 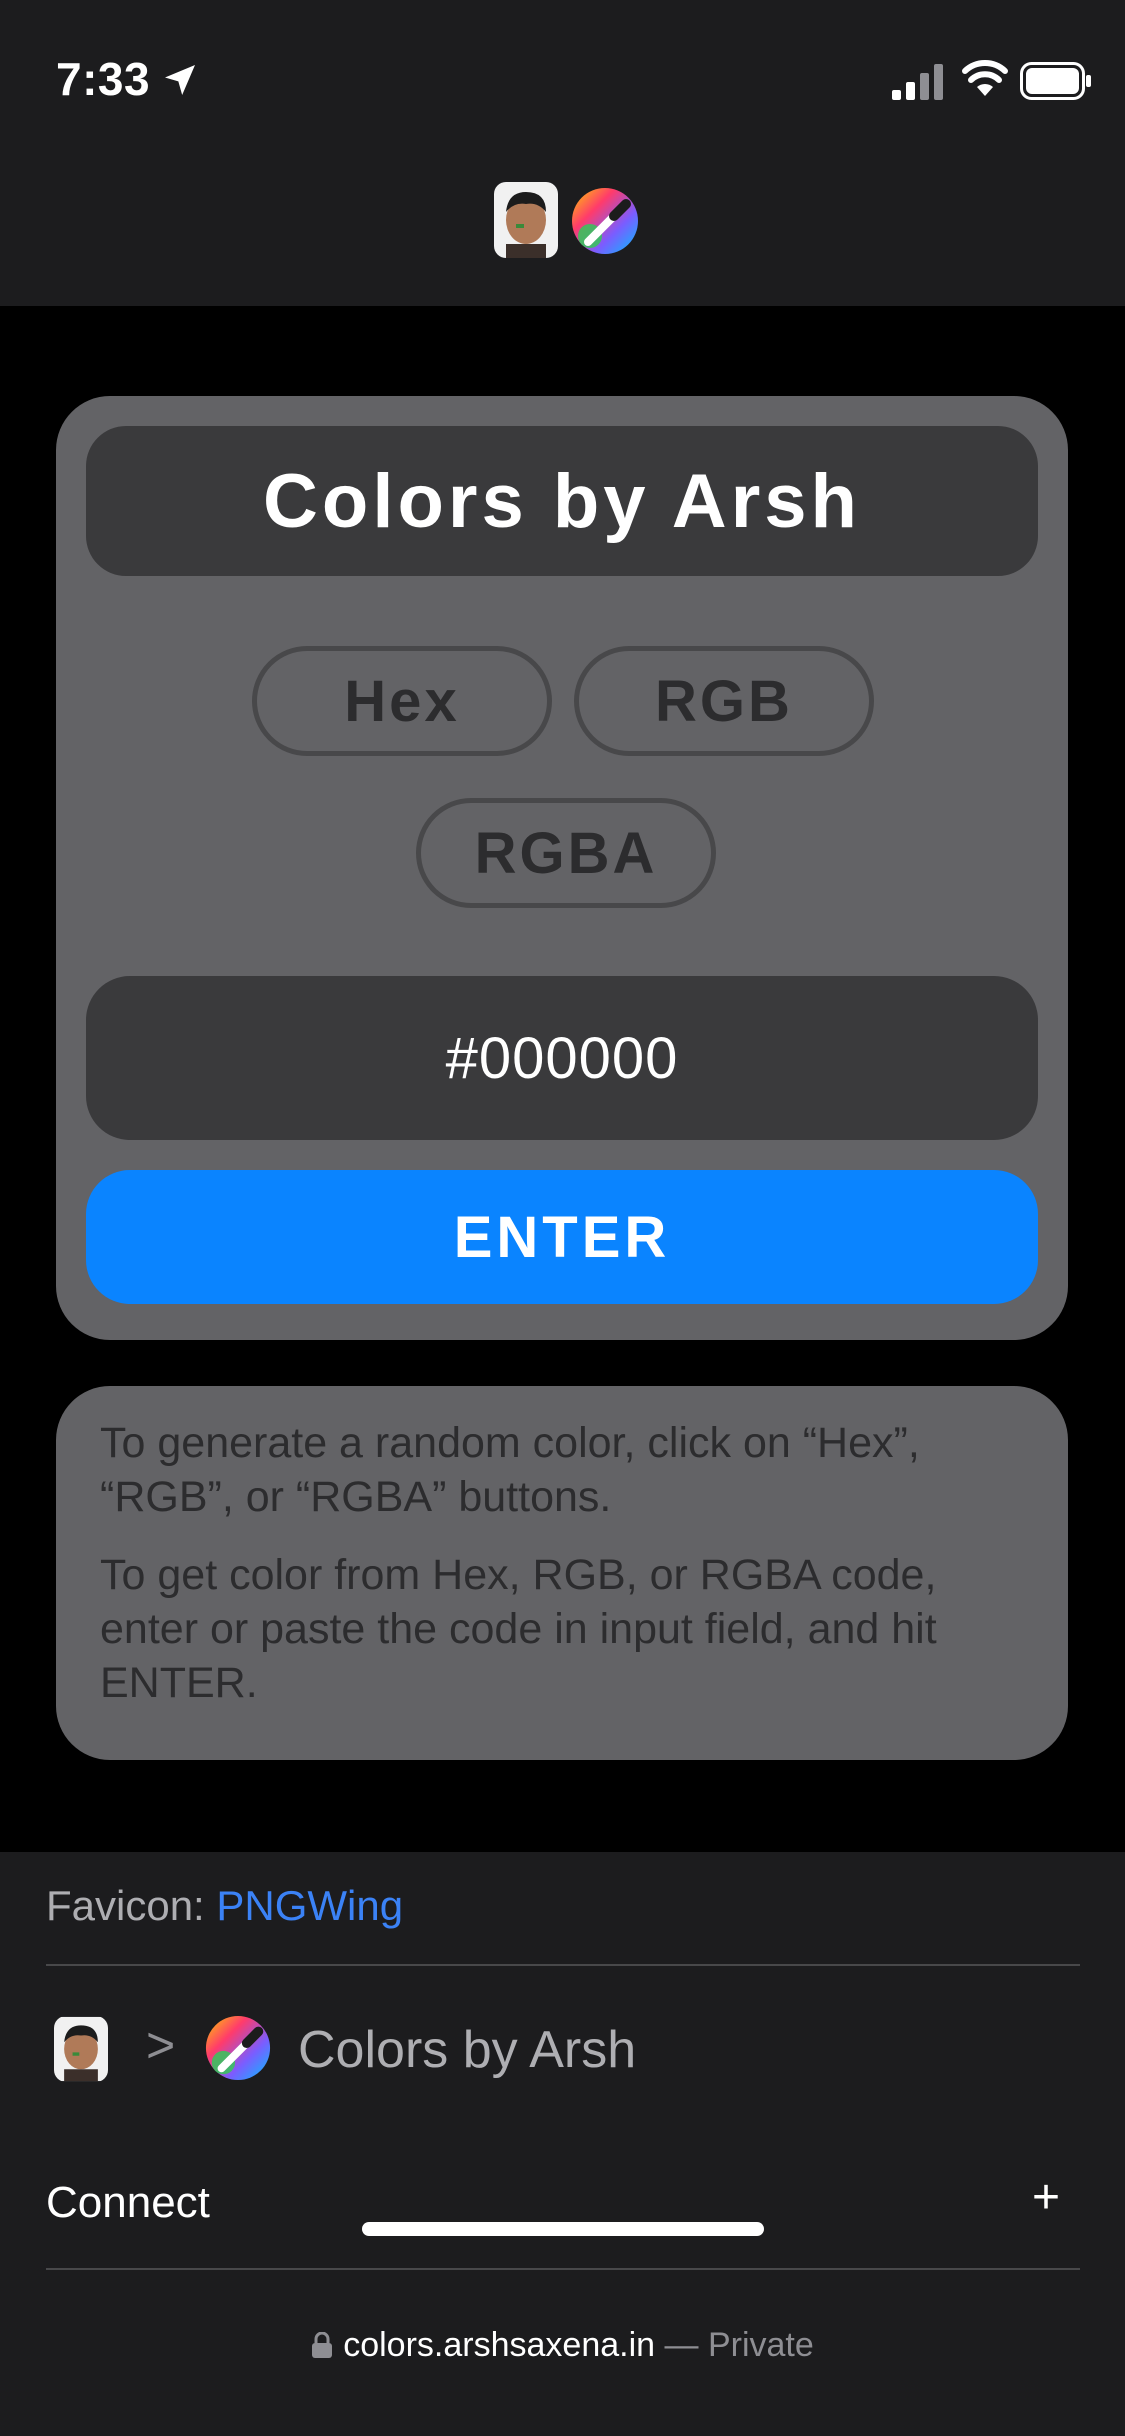 What do you see at coordinates (499, 2345) in the screenshot?
I see `url-text: colors.arshsaxena.in` at bounding box center [499, 2345].